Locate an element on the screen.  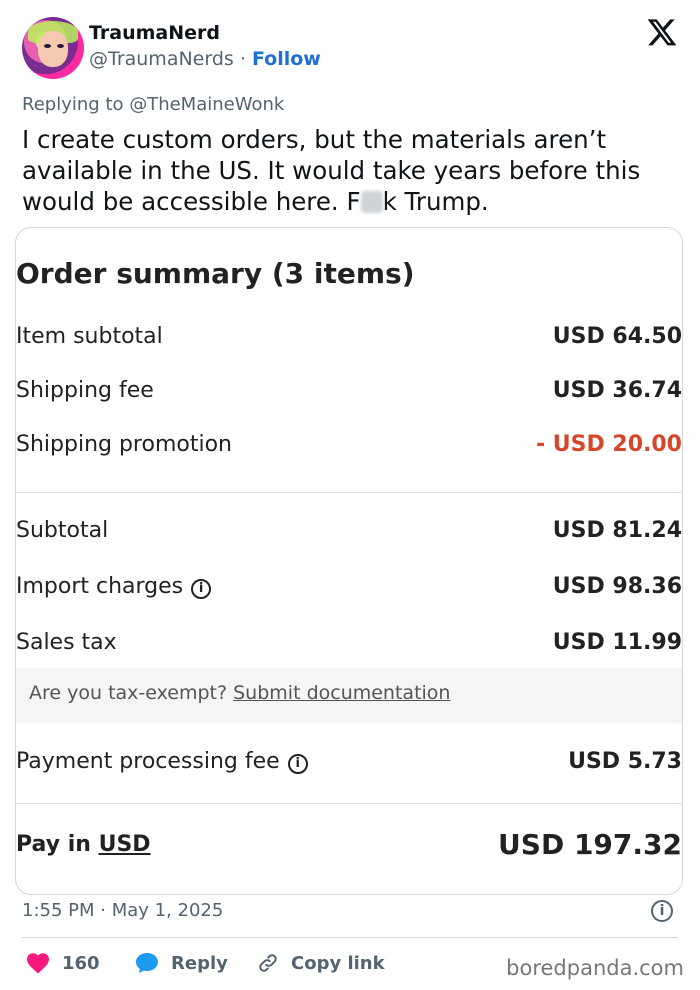
order-summary-title: Order summary (3 items) is located at coordinates (215, 273).